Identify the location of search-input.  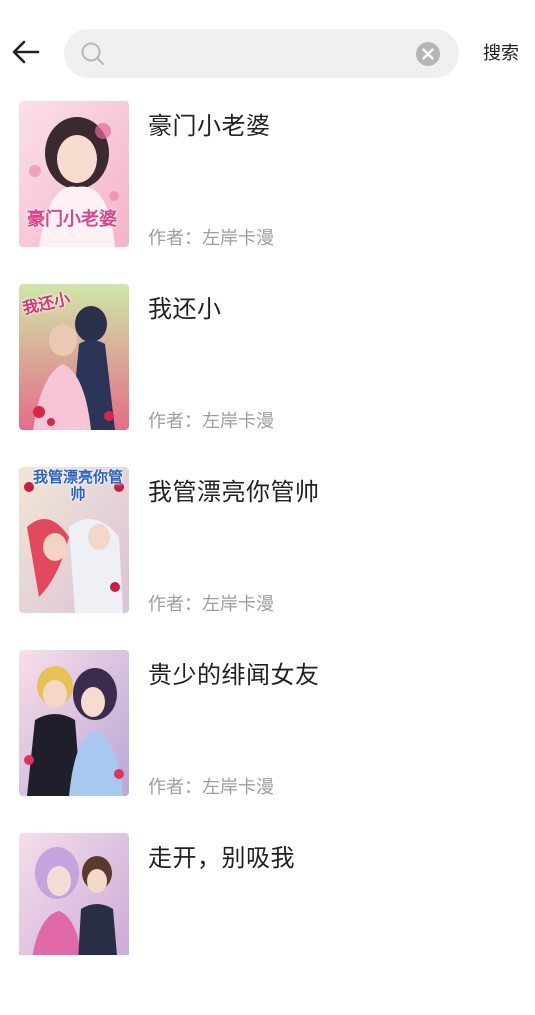
(263, 54).